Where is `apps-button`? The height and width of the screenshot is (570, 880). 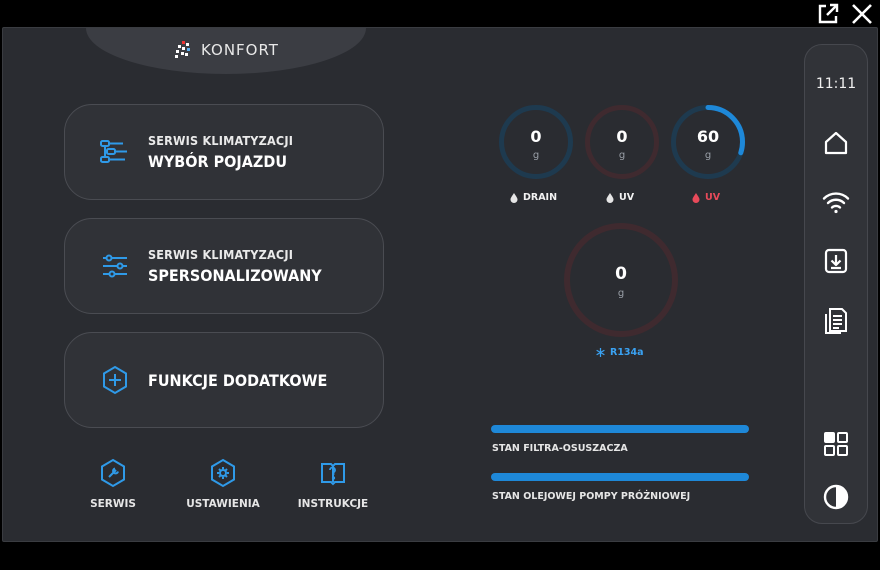
apps-button is located at coordinates (836, 444).